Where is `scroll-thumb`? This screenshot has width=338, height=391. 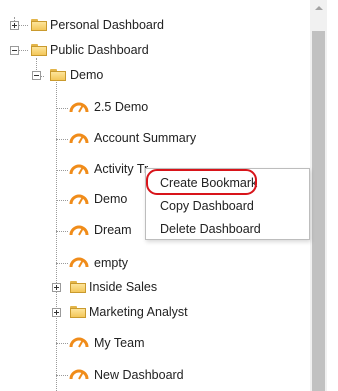 scroll-thumb is located at coordinates (318, 211).